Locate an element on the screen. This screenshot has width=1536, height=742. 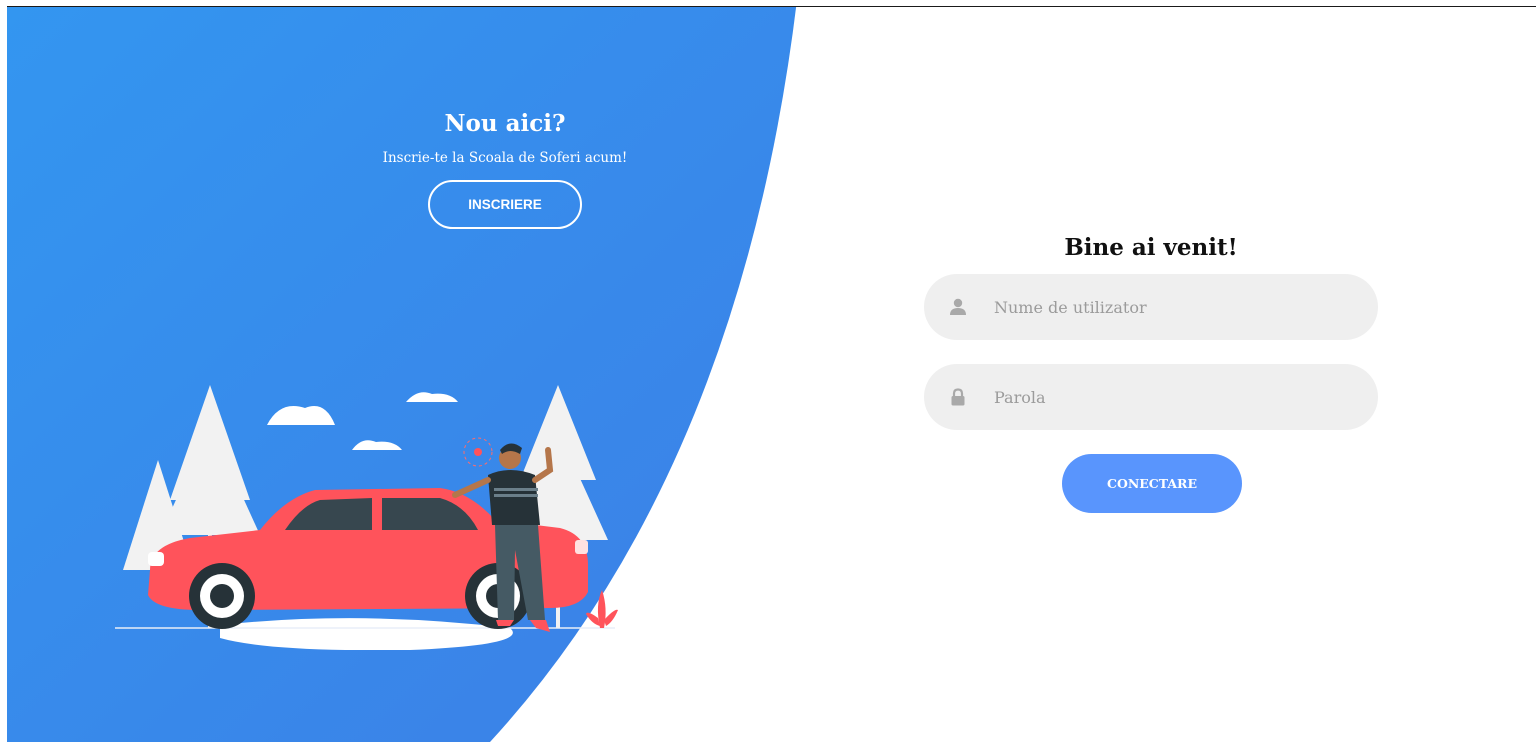
window-top-edge is located at coordinates (768, 3).